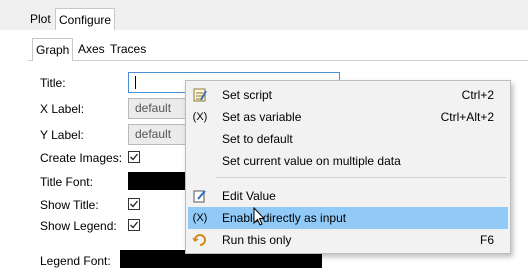 The height and width of the screenshot is (278, 528). What do you see at coordinates (158, 181) in the screenshot?
I see `title-font-swatch` at bounding box center [158, 181].